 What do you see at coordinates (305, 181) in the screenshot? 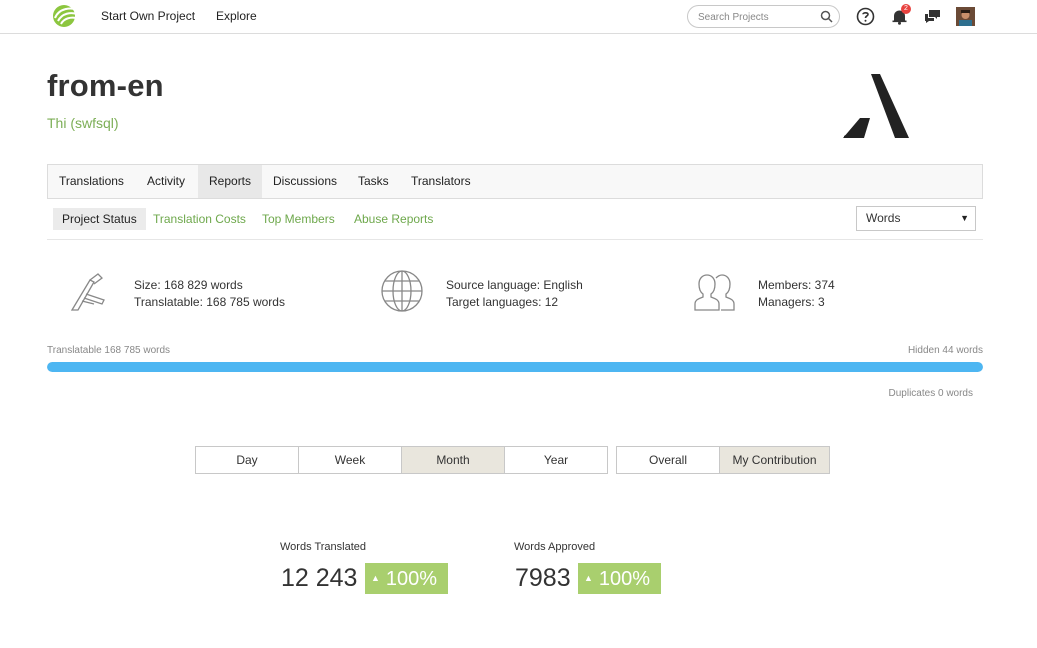
I see `tab-discussions: Discussions` at bounding box center [305, 181].